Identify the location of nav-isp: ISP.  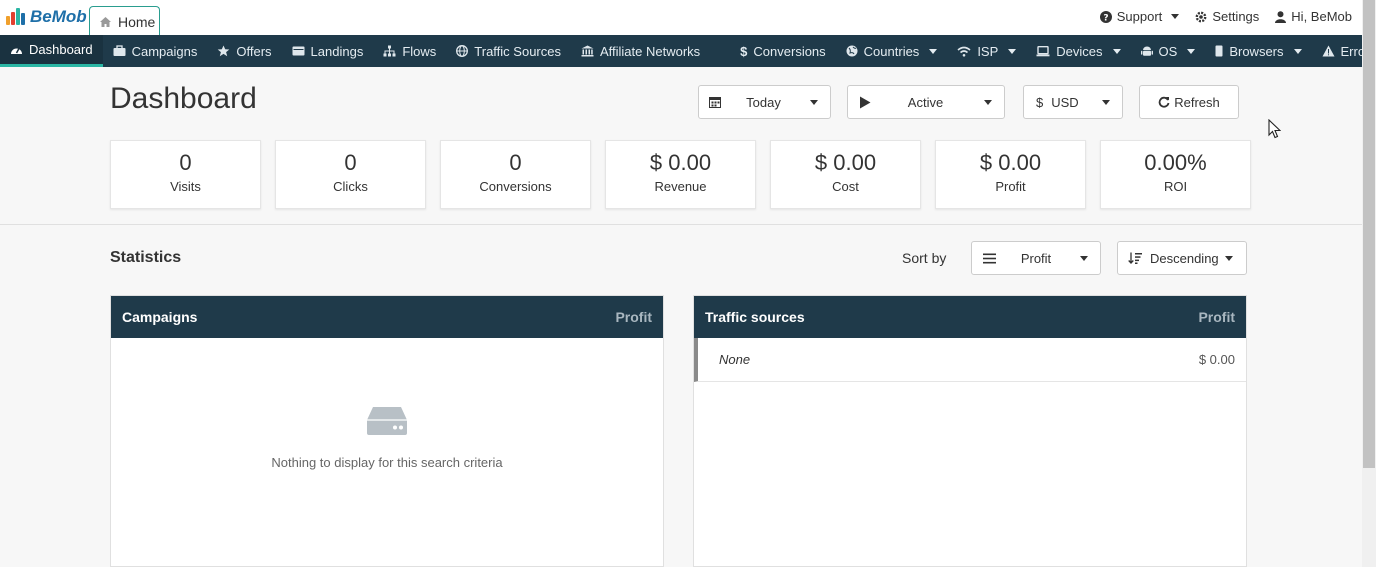
(986, 51).